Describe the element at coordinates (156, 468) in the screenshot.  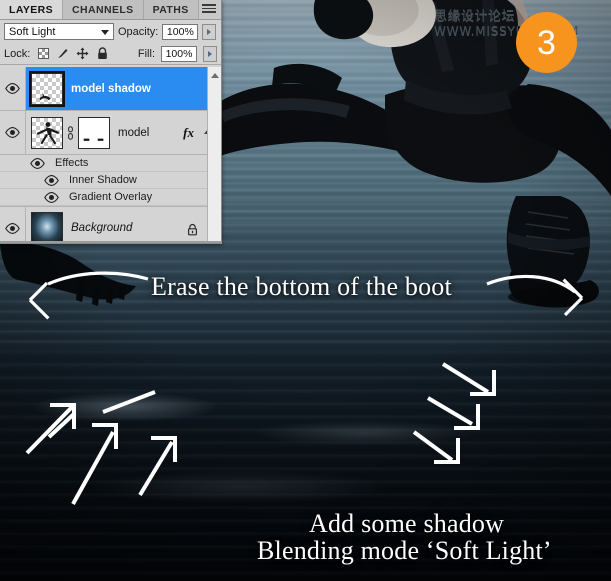
I see `arrow-up-right-4-shaft` at that location.